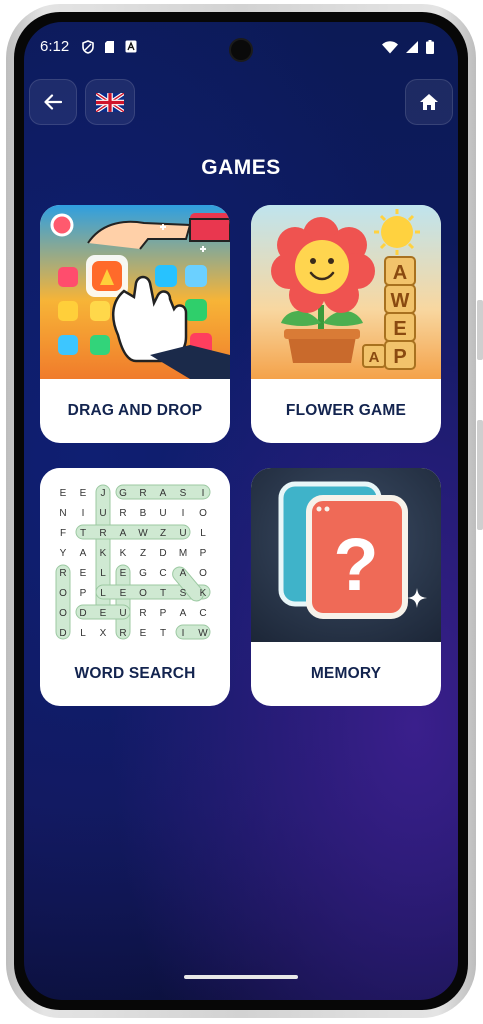 The image size is (483, 1024). What do you see at coordinates (346, 673) in the screenshot?
I see `game-card-label: MEMORY` at bounding box center [346, 673].